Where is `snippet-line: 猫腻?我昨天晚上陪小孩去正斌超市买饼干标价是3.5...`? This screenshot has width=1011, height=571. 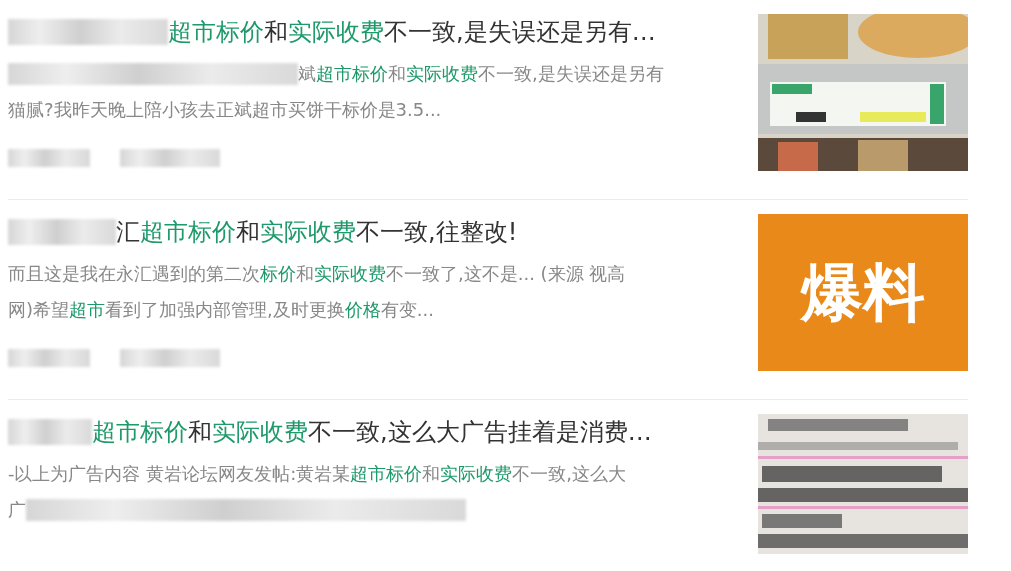
snippet-line: 猫腻?我昨天晚上陪小孩去正斌超市买饼干标价是3.5... is located at coordinates (225, 110).